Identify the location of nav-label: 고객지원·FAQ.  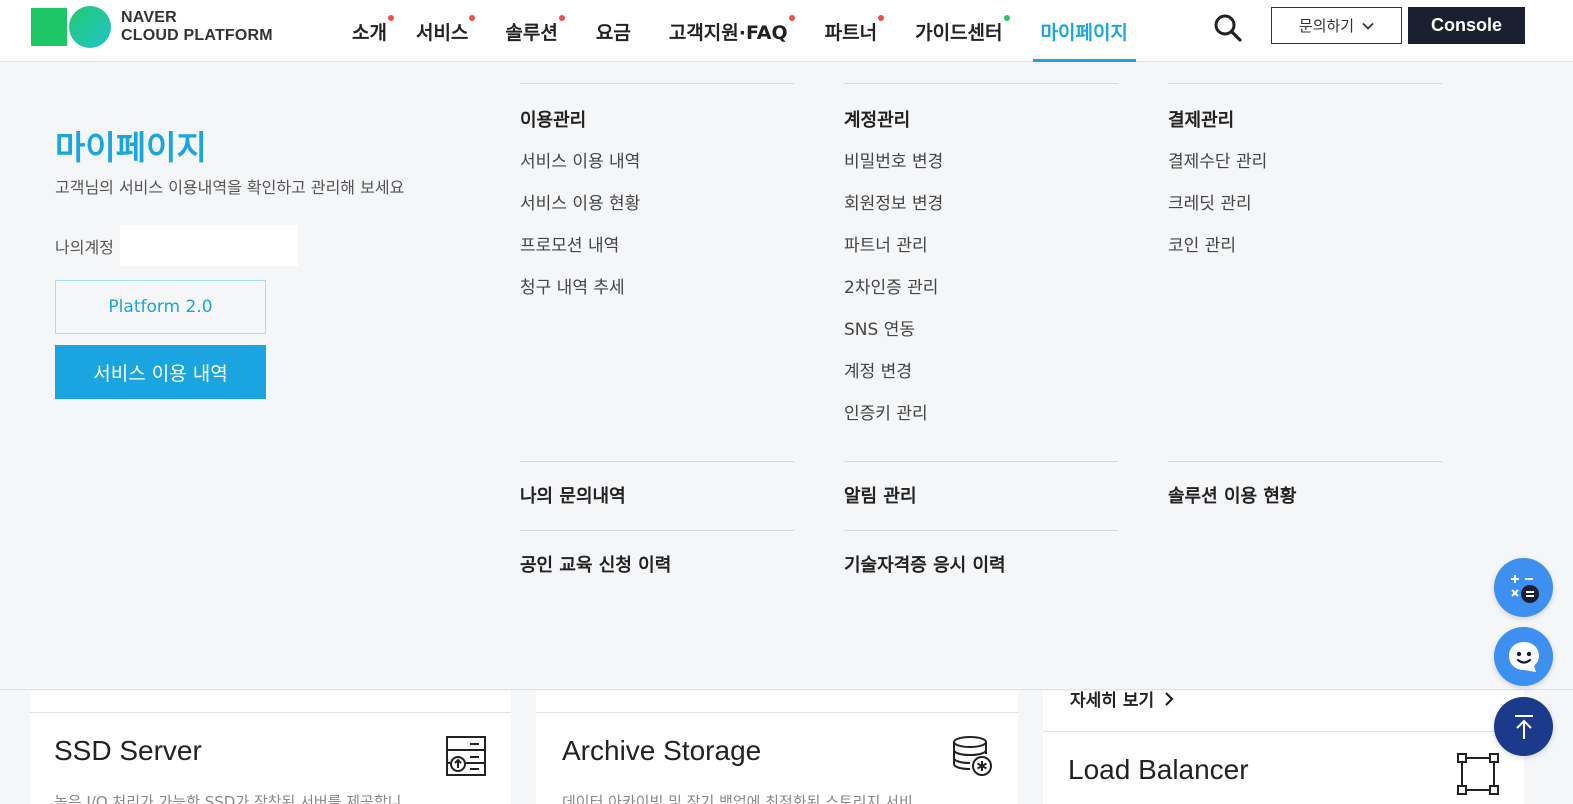
(728, 32).